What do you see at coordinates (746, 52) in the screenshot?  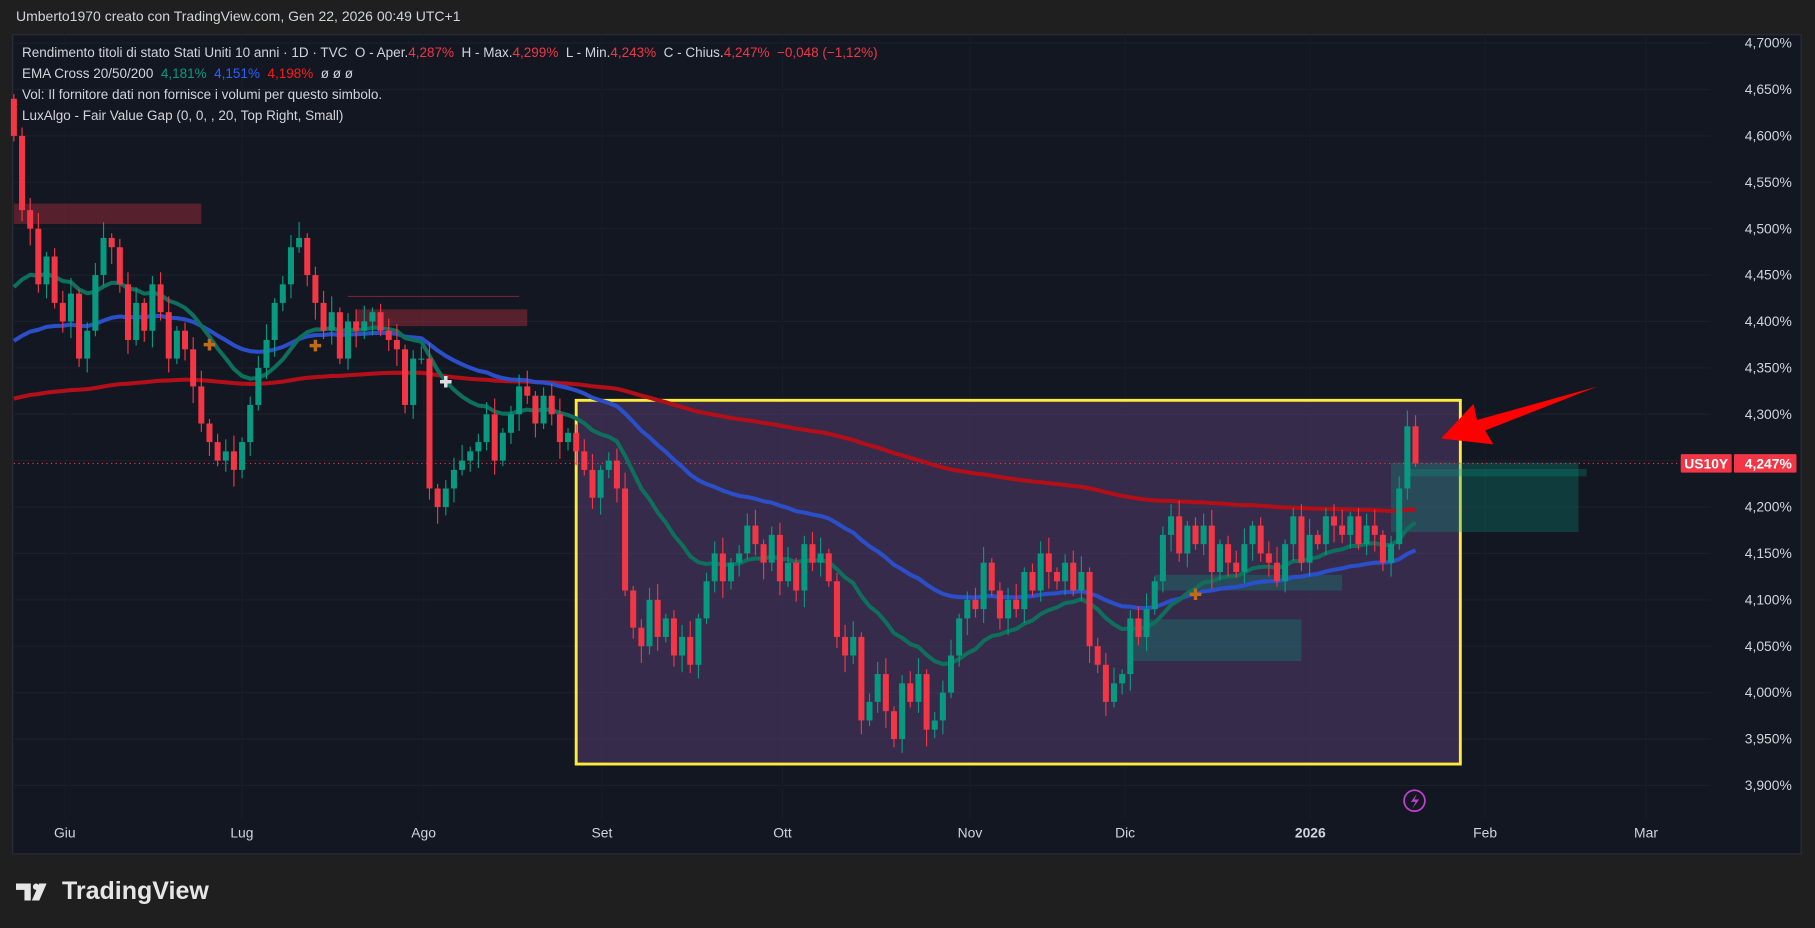 I see `close-value: 4,247%` at bounding box center [746, 52].